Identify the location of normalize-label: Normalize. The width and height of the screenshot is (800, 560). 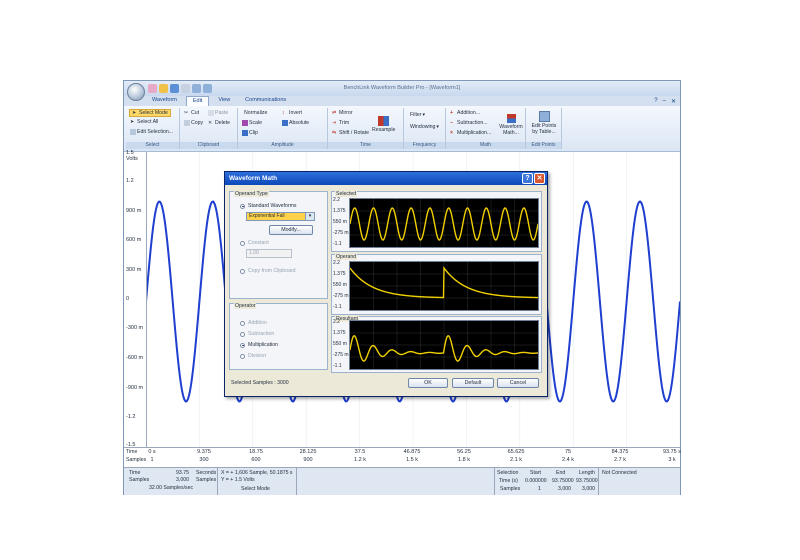
(256, 113).